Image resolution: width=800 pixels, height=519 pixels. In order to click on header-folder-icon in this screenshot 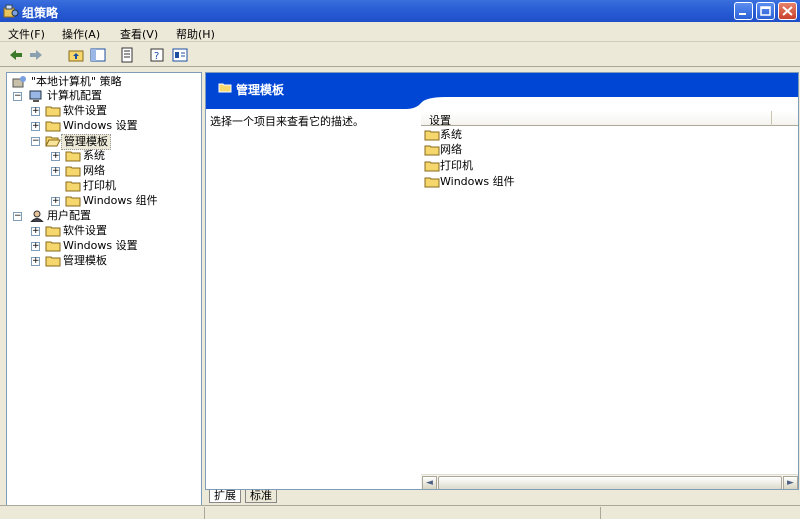, I will do `click(225, 88)`.